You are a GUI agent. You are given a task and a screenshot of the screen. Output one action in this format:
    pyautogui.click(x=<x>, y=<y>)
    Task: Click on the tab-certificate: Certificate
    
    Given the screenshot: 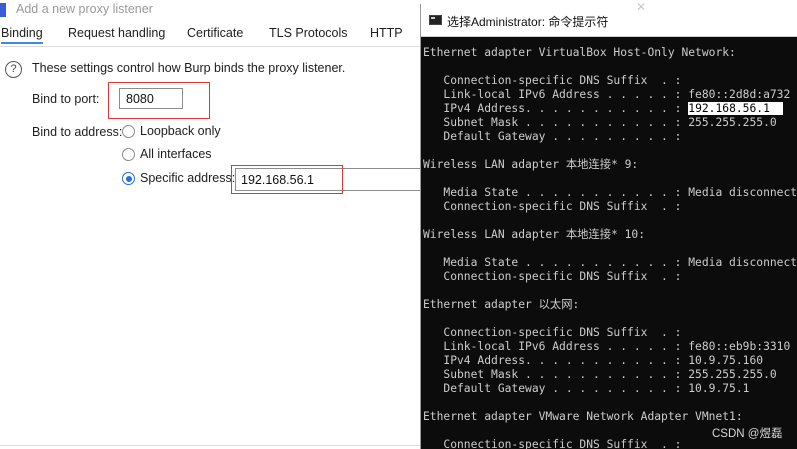 What is the action you would take?
    pyautogui.click(x=215, y=33)
    